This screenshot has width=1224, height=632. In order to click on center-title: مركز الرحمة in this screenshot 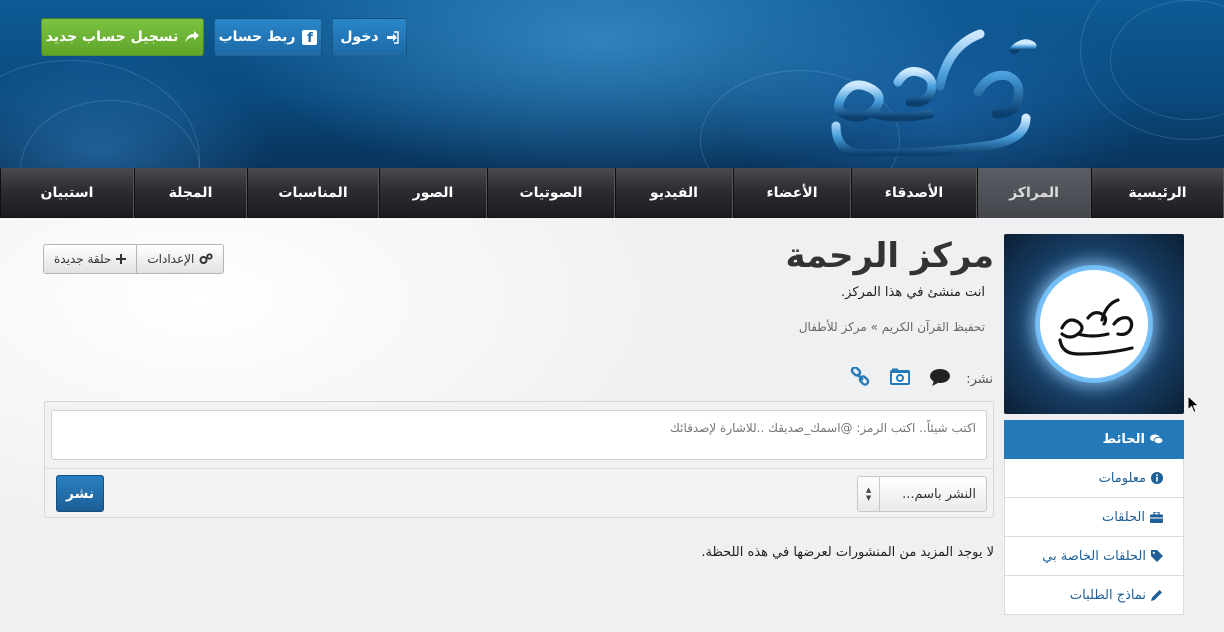, I will do `click(889, 256)`.